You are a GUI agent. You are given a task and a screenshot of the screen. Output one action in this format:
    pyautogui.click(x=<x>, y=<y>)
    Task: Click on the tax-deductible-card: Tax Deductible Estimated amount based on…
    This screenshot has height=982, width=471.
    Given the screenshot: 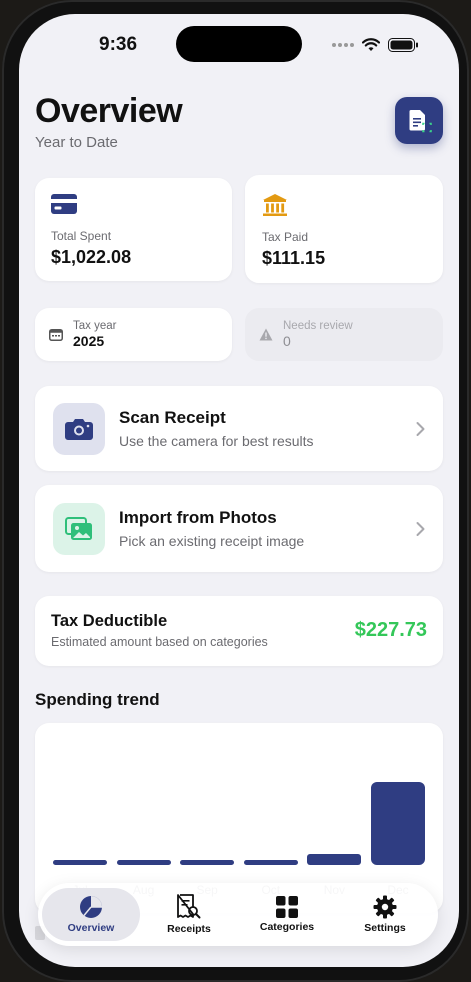 What is the action you would take?
    pyautogui.click(x=239, y=631)
    